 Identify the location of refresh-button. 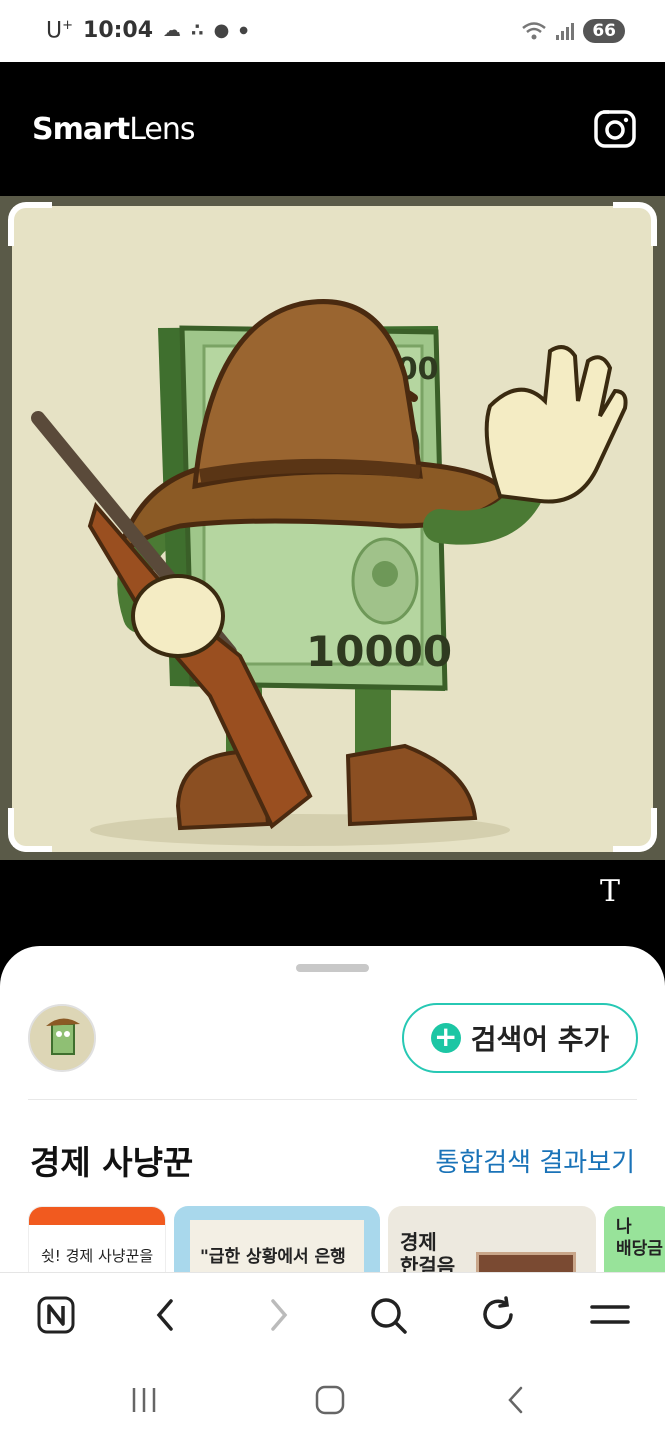
(498, 1315).